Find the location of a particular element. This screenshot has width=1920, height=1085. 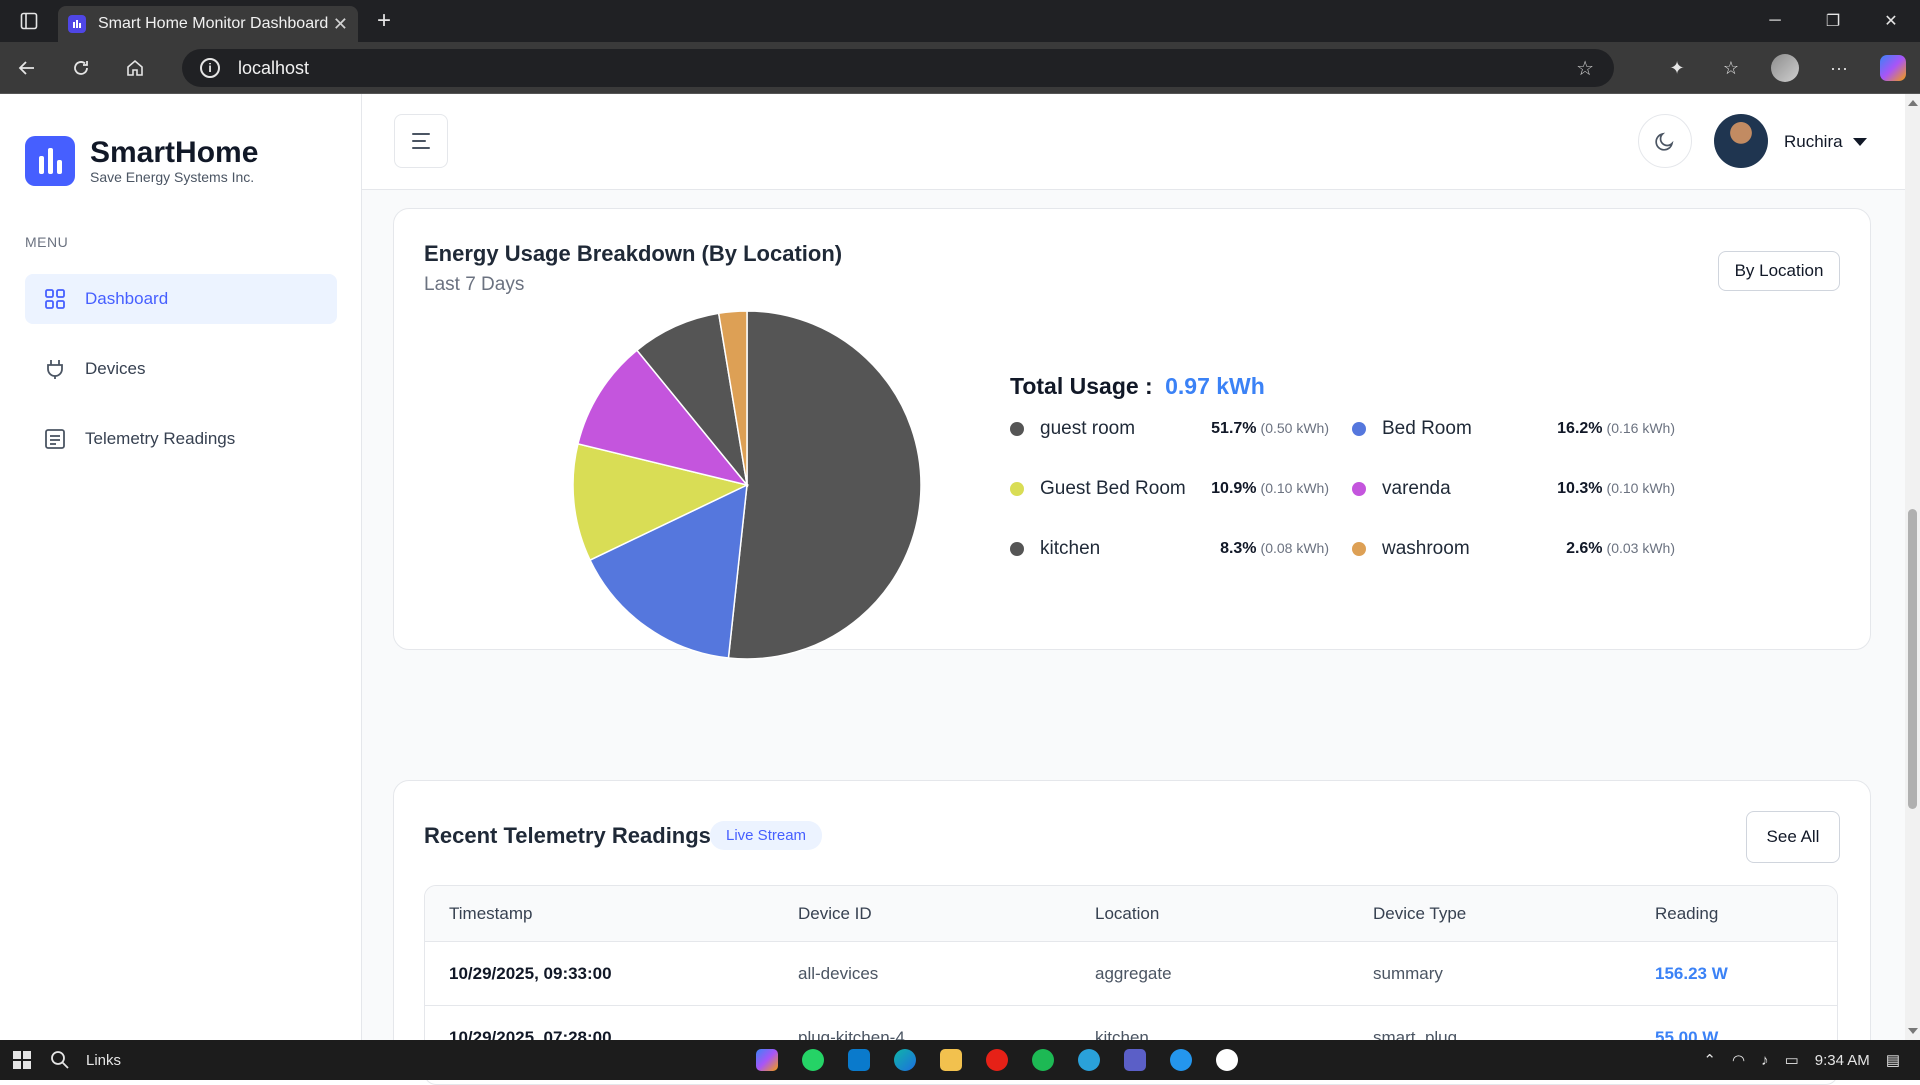

sidebar-item-devices: Devices is located at coordinates (181, 369).